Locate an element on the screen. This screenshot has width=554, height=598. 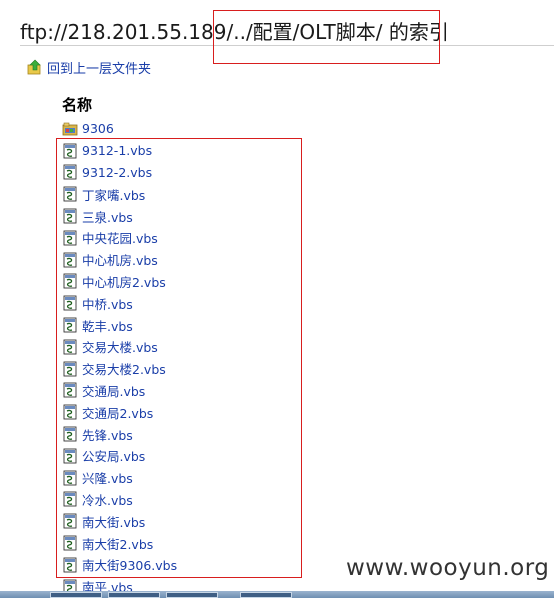
highlight-box-path is located at coordinates (326, 37).